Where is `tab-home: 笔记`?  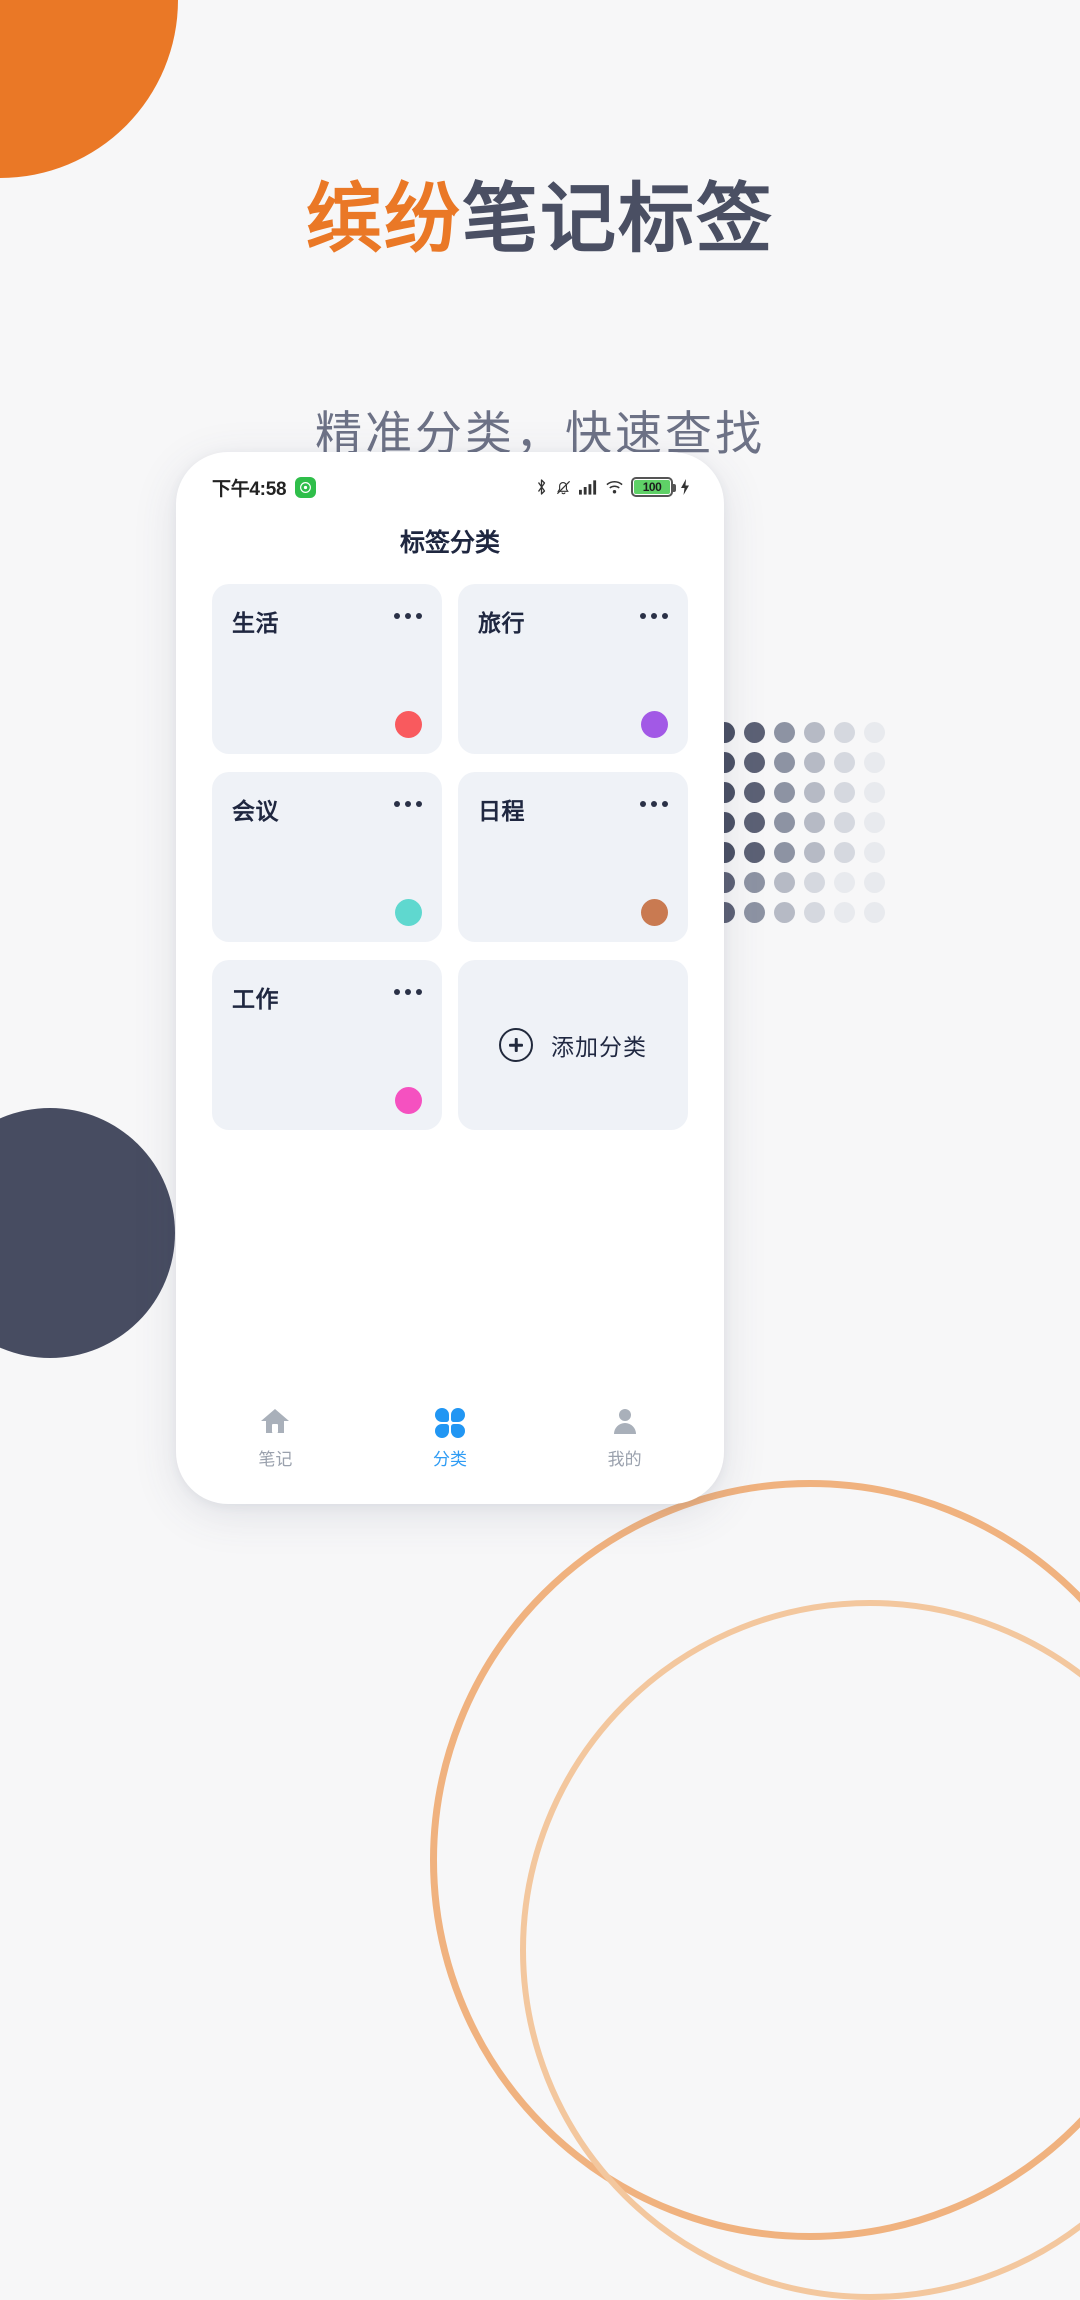
tab-home: 笔记 is located at coordinates (275, 1439).